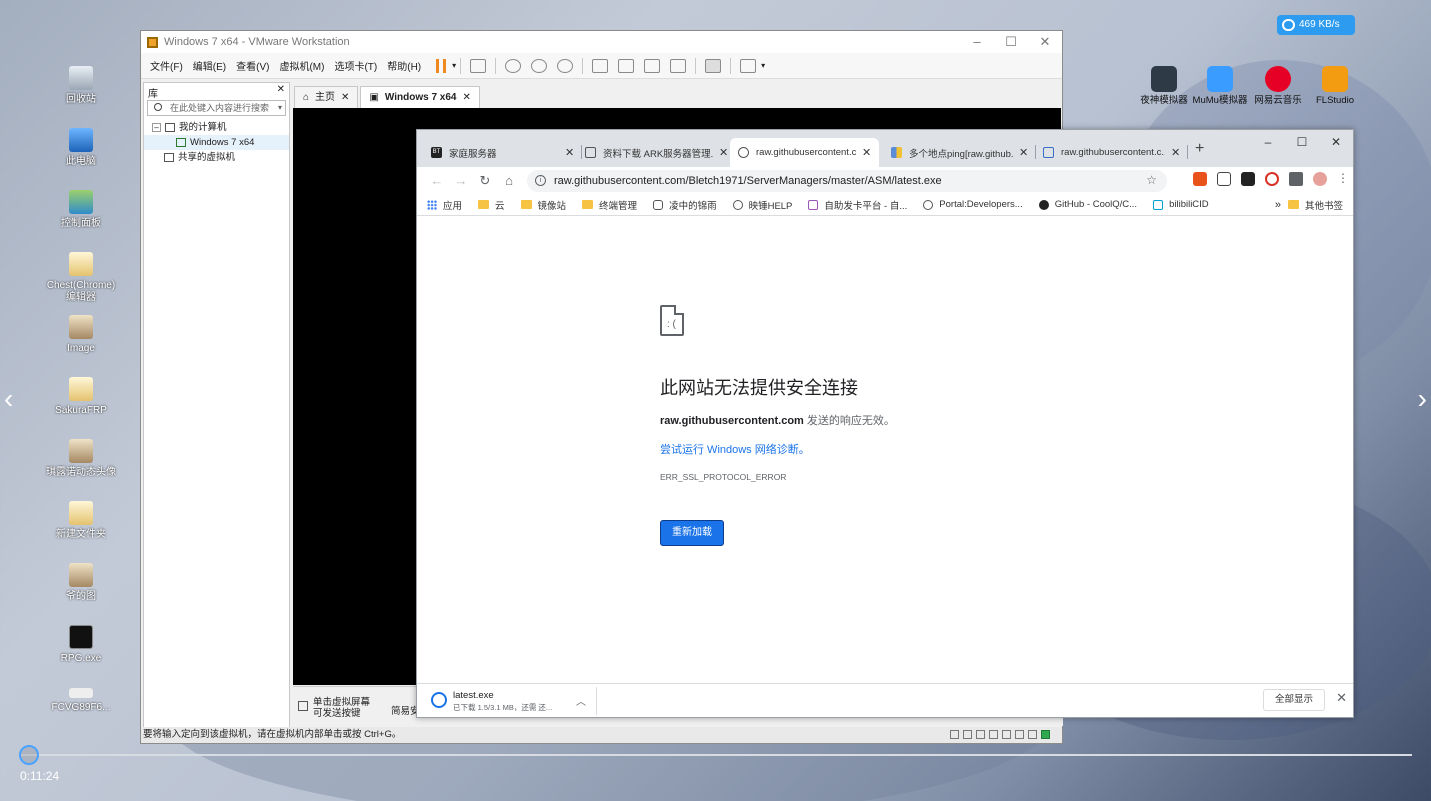 The width and height of the screenshot is (1431, 801). Describe the element at coordinates (81, 210) in the screenshot. I see `desktop-icon-control-panel: 控制面板` at that location.